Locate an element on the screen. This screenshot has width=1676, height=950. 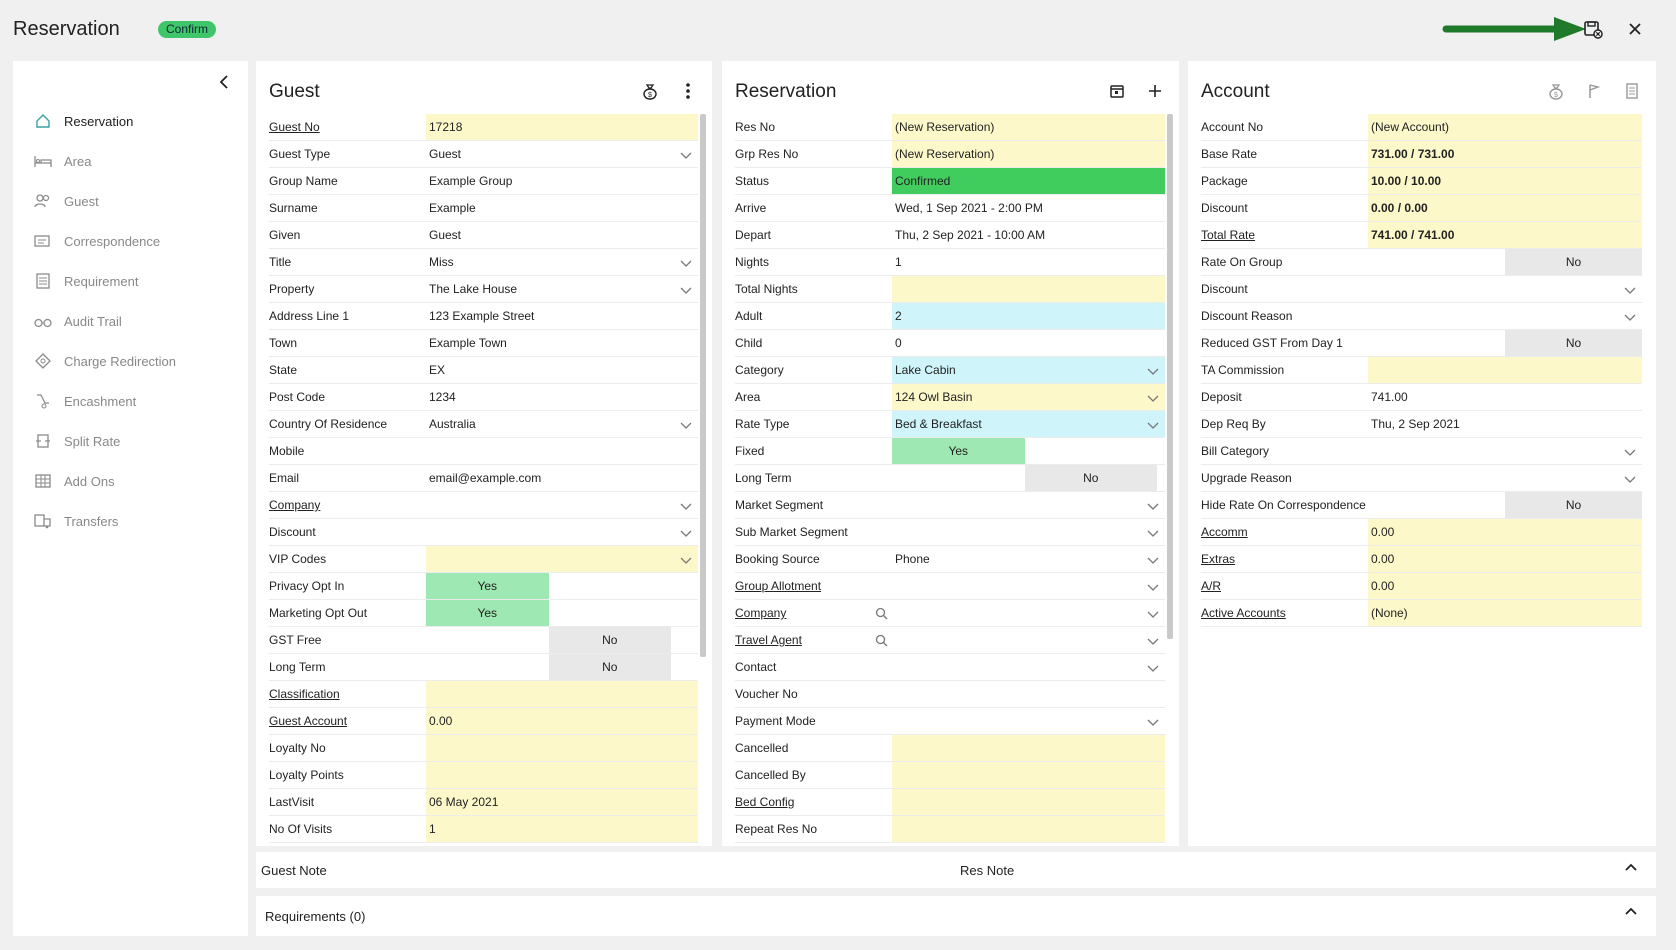
sidebar-item-transfers: Transfers is located at coordinates (130, 521).